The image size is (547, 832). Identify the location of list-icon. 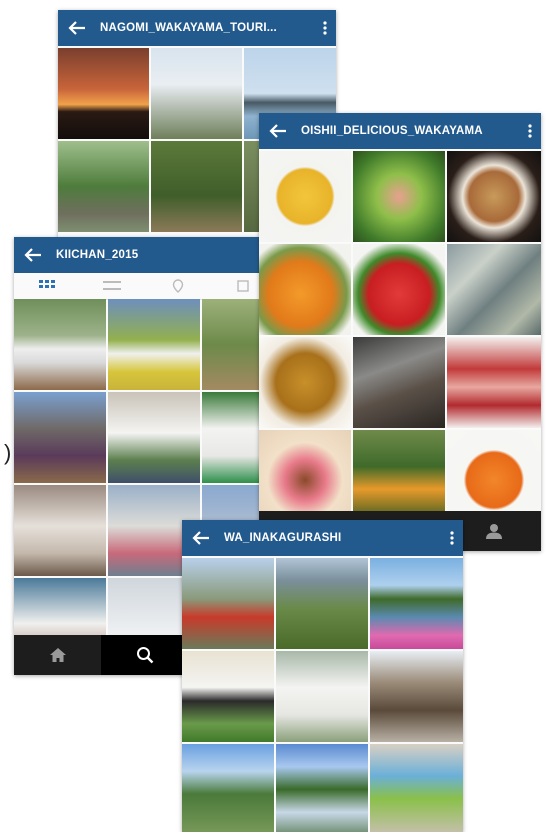
(112, 285).